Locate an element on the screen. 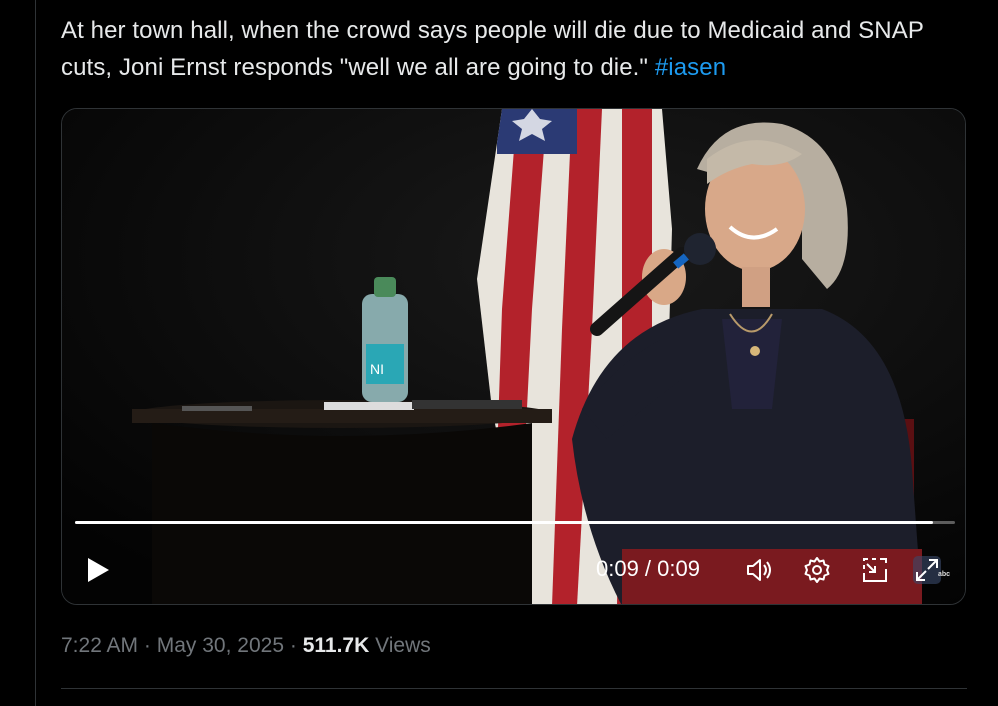  fullscreen-button is located at coordinates (927, 570).